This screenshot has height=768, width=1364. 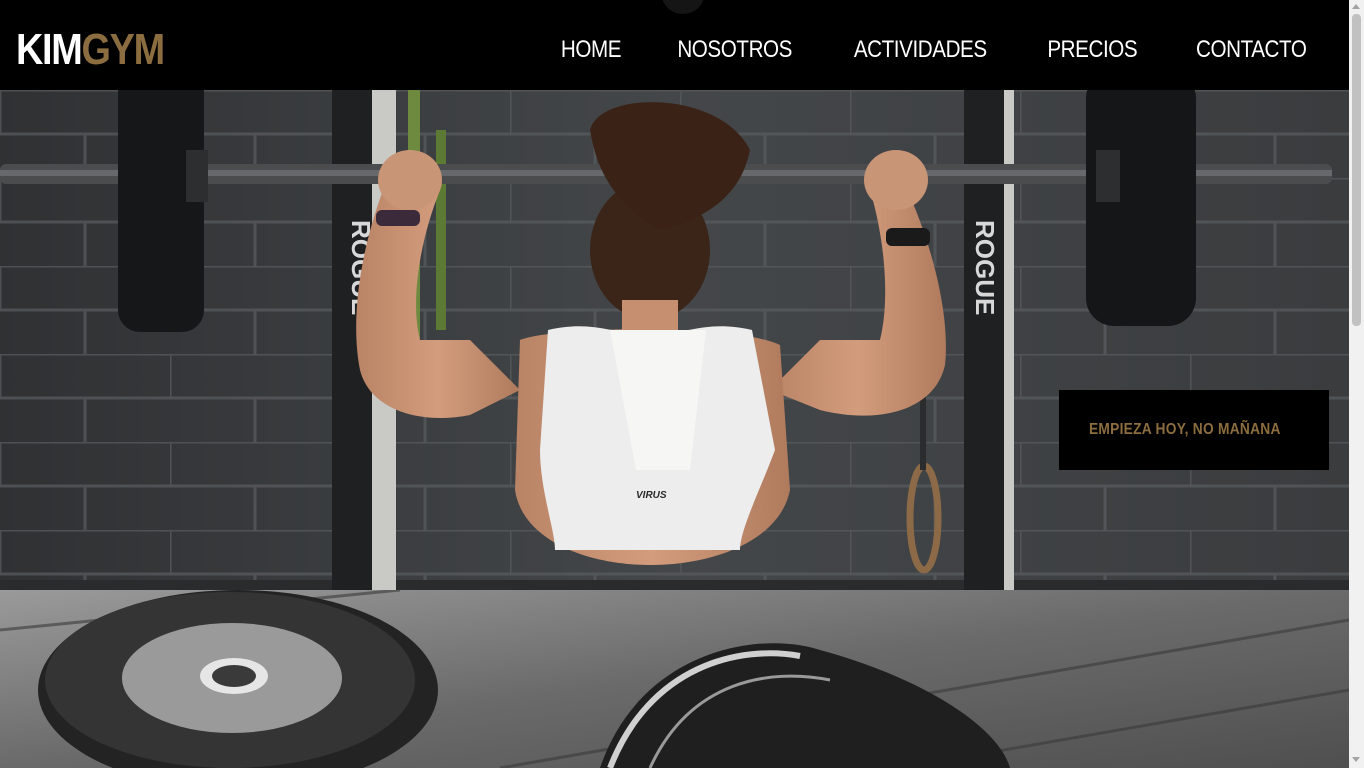 I want to click on barbell-plate-right, so click(x=1141, y=208).